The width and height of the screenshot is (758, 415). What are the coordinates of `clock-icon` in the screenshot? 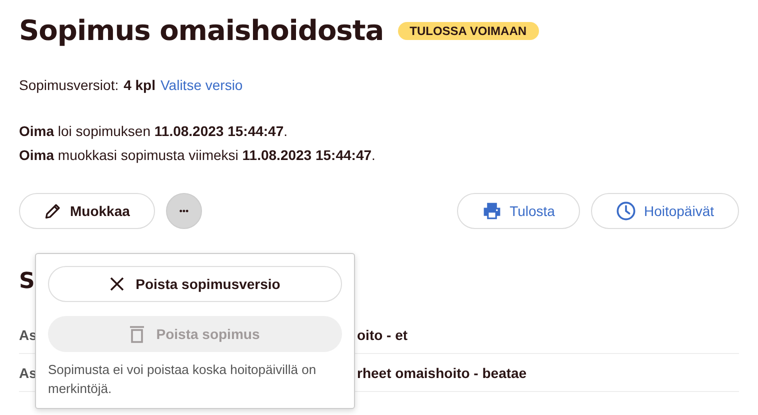 It's located at (626, 211).